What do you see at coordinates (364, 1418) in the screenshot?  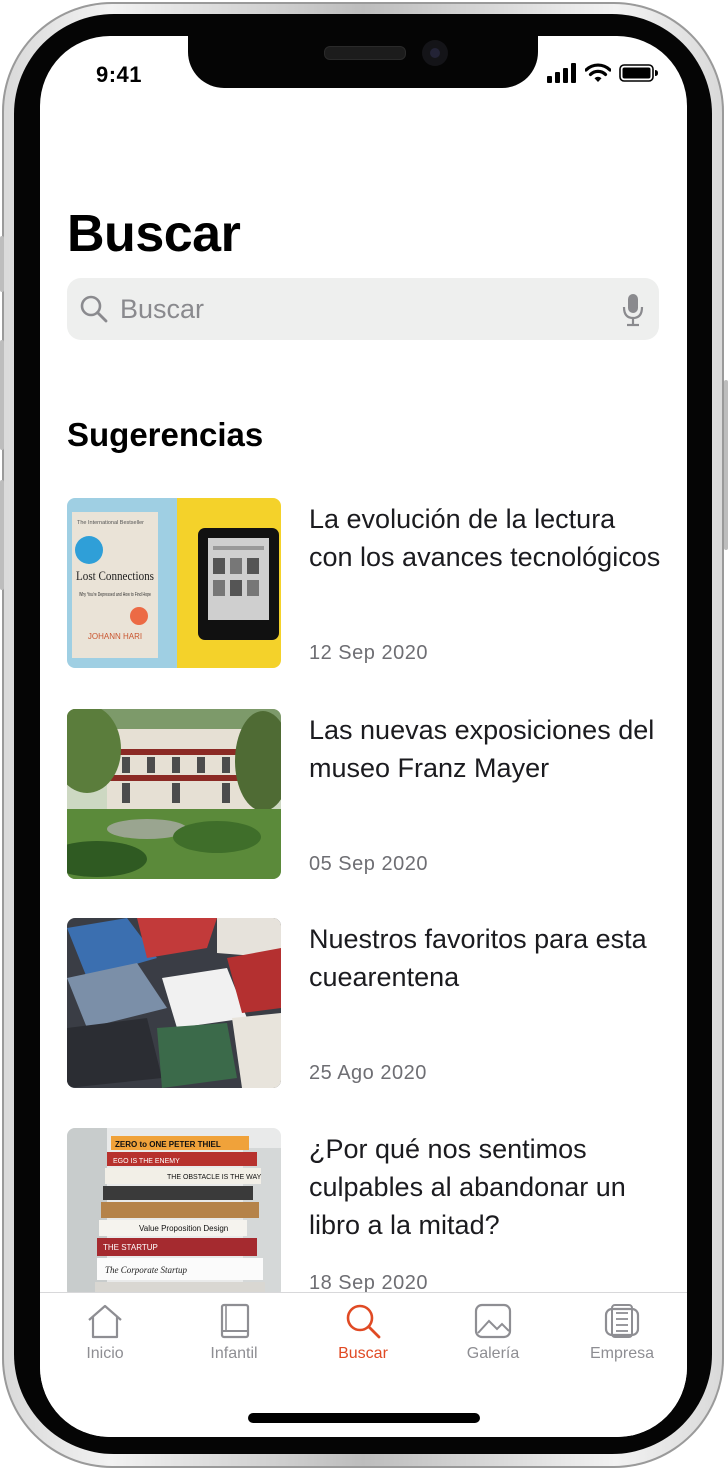 I see `home-indicator` at bounding box center [364, 1418].